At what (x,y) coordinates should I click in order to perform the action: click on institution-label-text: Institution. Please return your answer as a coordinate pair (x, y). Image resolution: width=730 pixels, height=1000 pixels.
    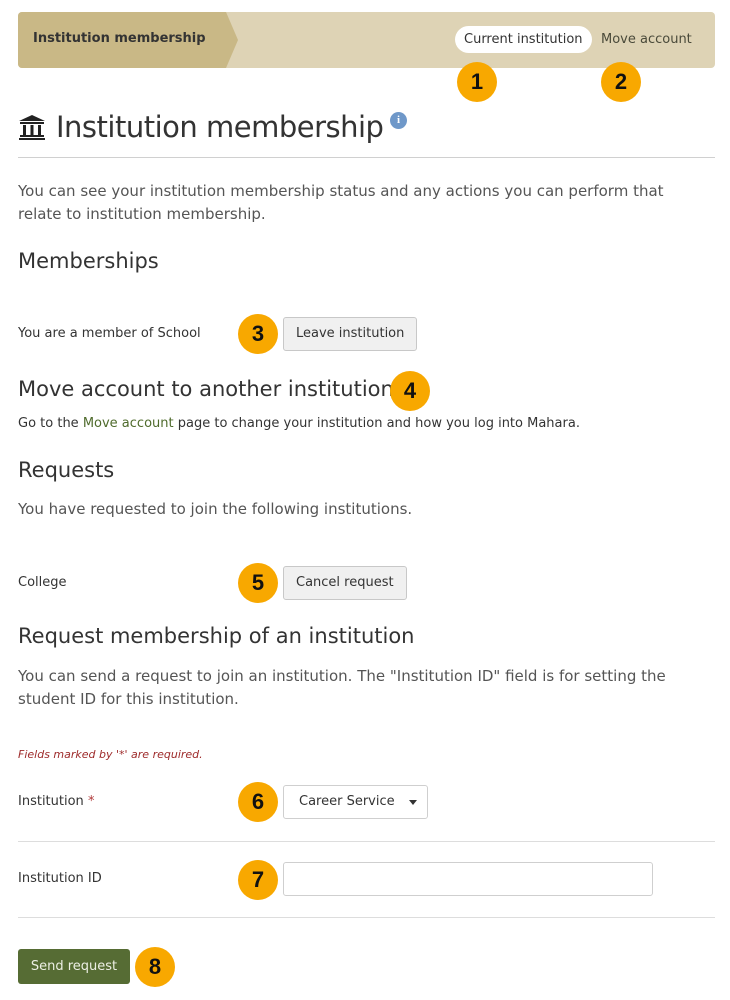
    Looking at the image, I should click on (51, 801).